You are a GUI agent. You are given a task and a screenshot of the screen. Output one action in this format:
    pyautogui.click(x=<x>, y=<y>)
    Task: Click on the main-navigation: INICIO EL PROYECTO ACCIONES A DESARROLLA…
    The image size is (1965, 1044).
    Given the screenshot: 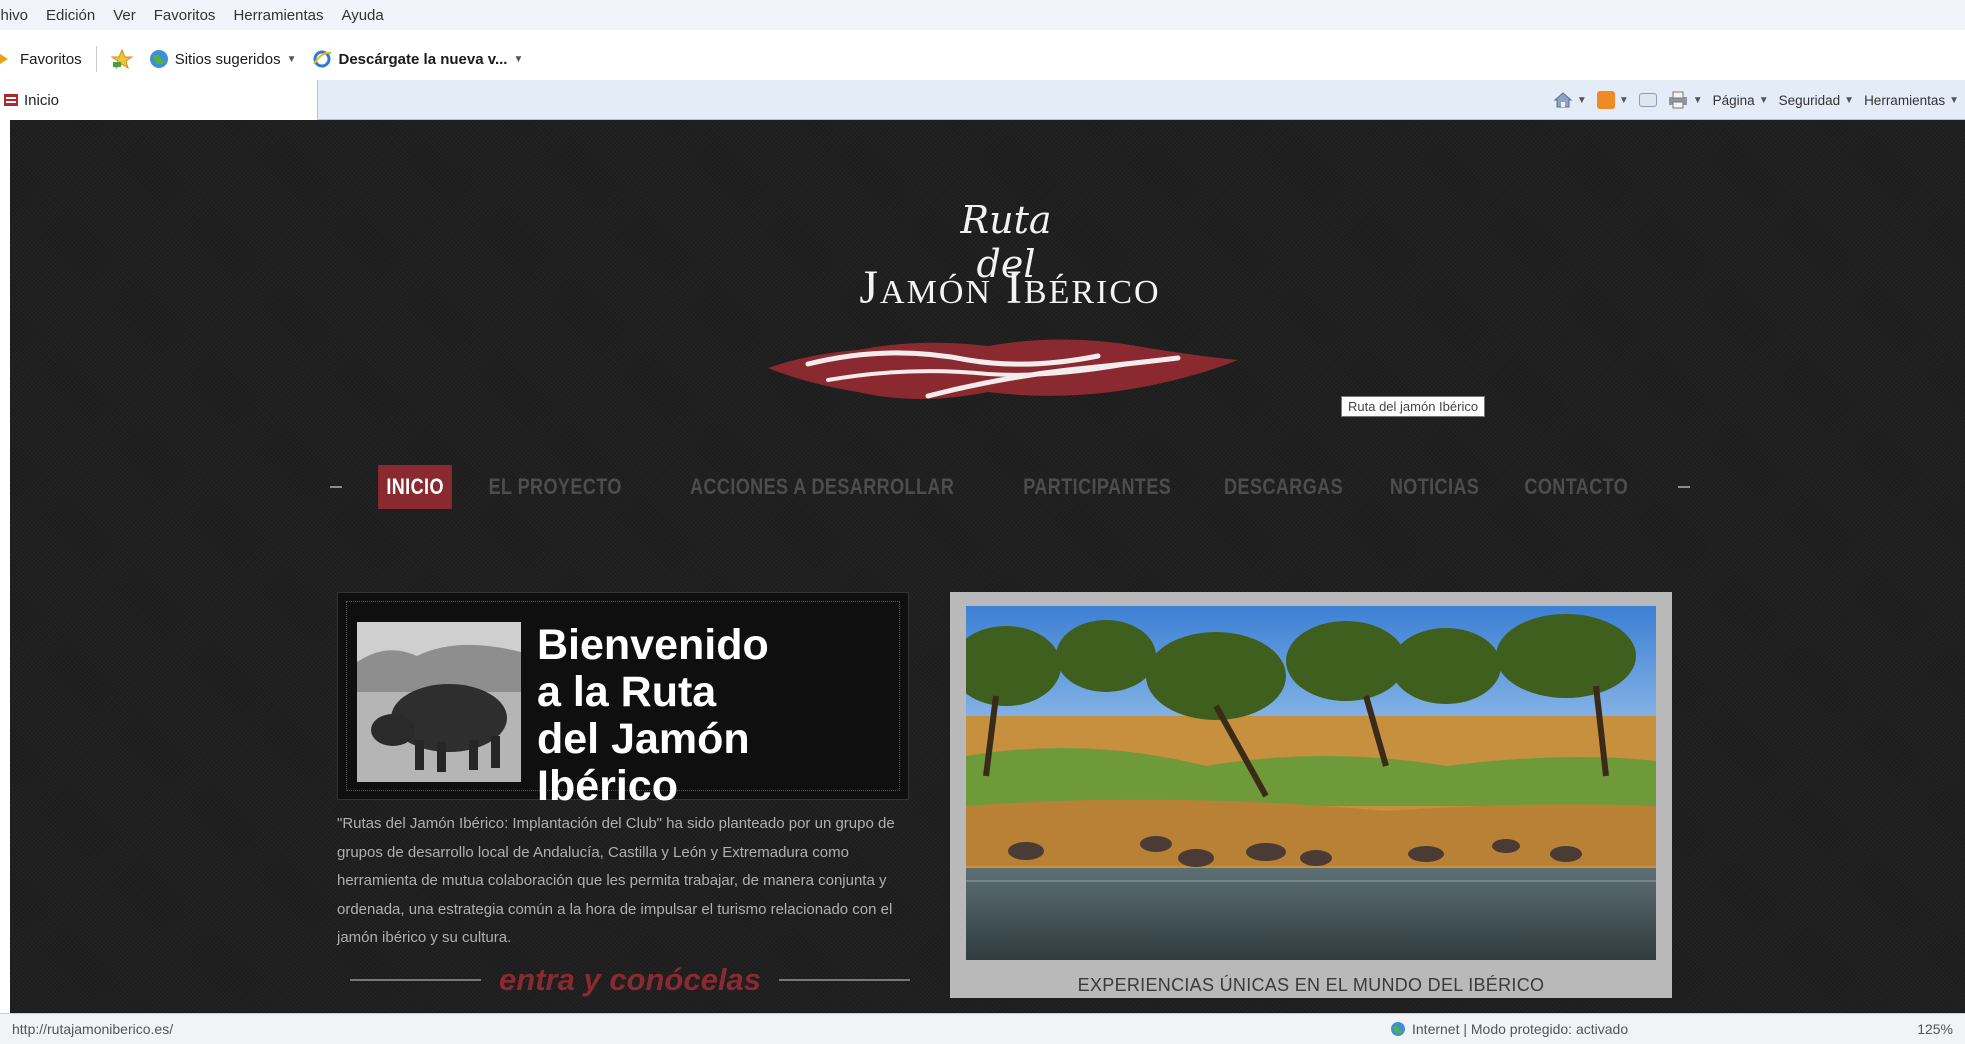 What is the action you would take?
    pyautogui.click(x=1010, y=487)
    